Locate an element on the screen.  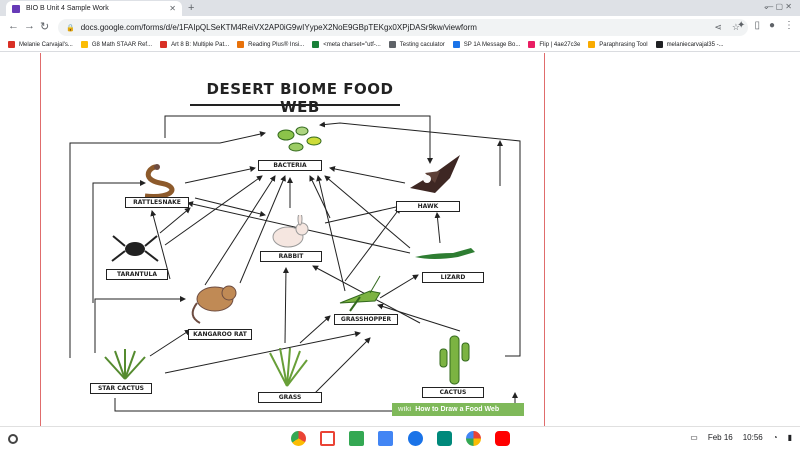
system-tray: ▭ Feb 16 10:56 ◔ ▮ is located at coordinates (741, 437).